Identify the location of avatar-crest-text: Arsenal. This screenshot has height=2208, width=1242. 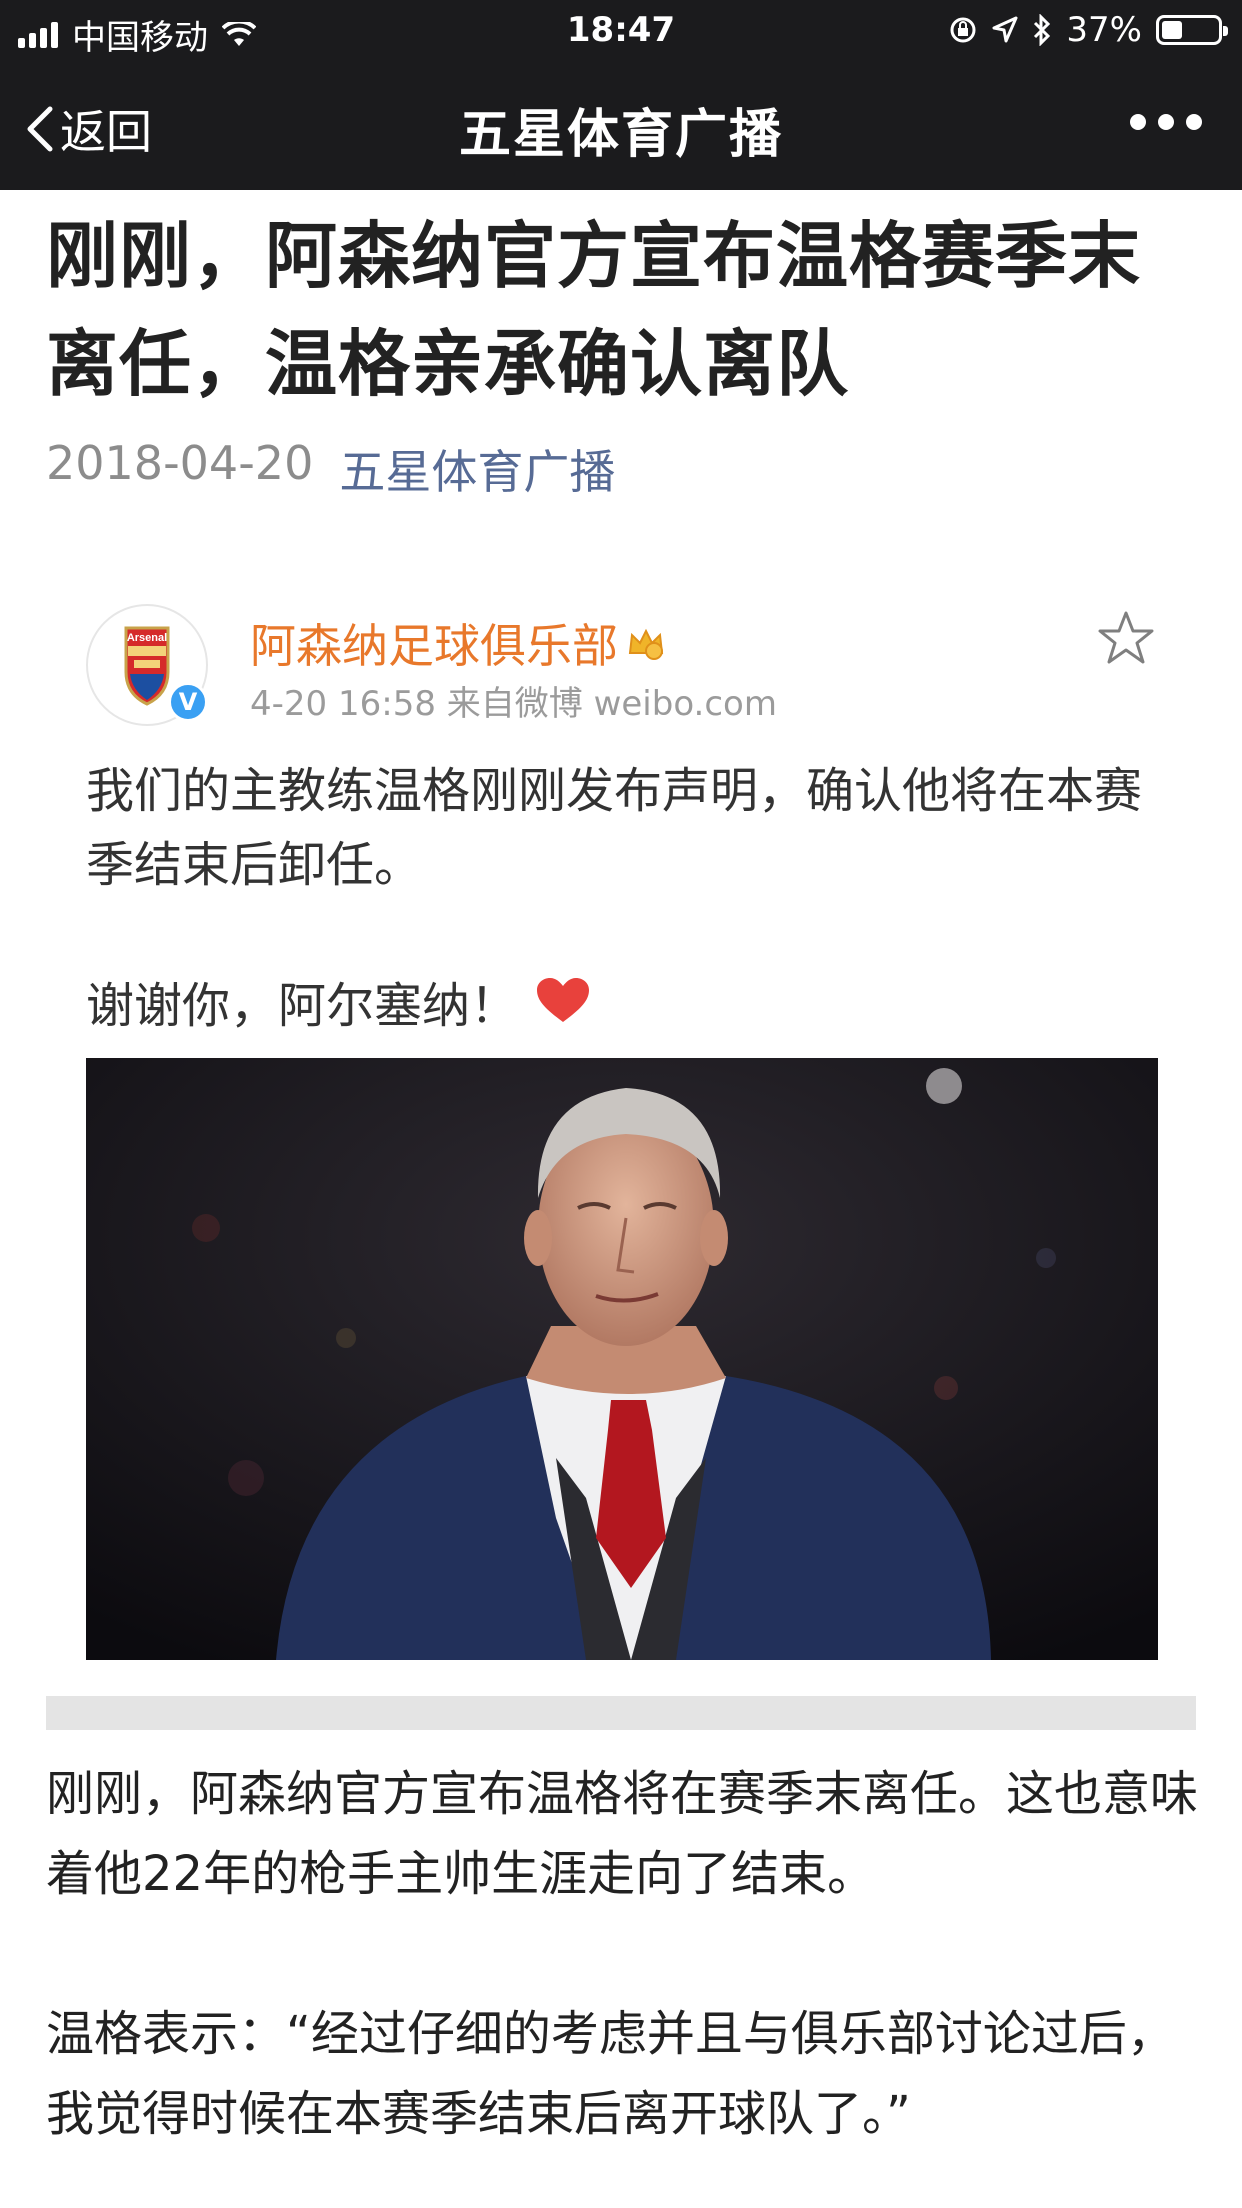
(147, 638).